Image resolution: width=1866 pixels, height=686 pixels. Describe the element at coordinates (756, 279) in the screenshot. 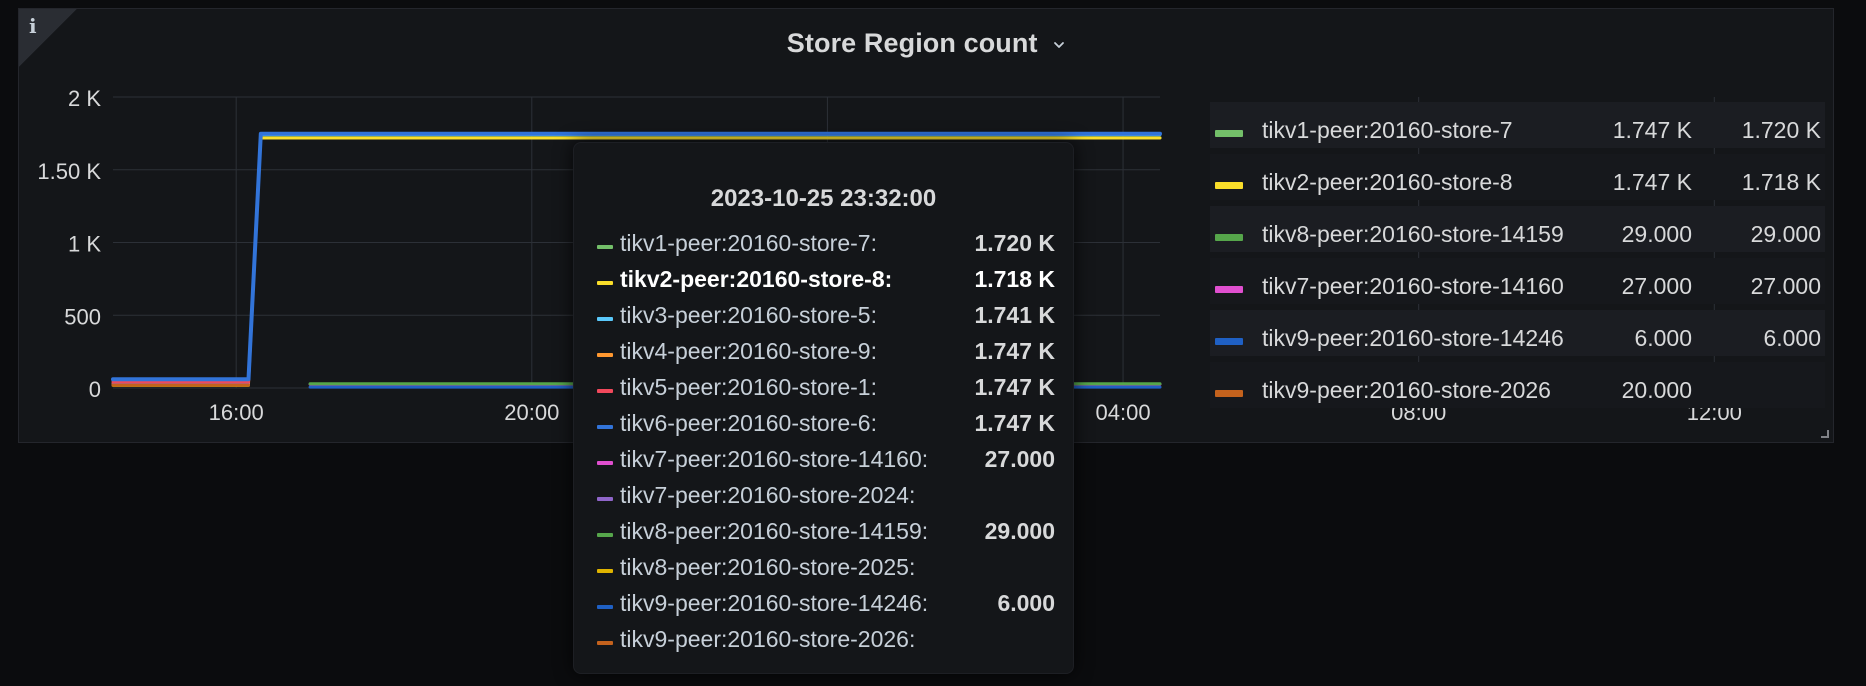

I see `tooltip-series-label: tikv2-peer:20160-store-8:` at that location.